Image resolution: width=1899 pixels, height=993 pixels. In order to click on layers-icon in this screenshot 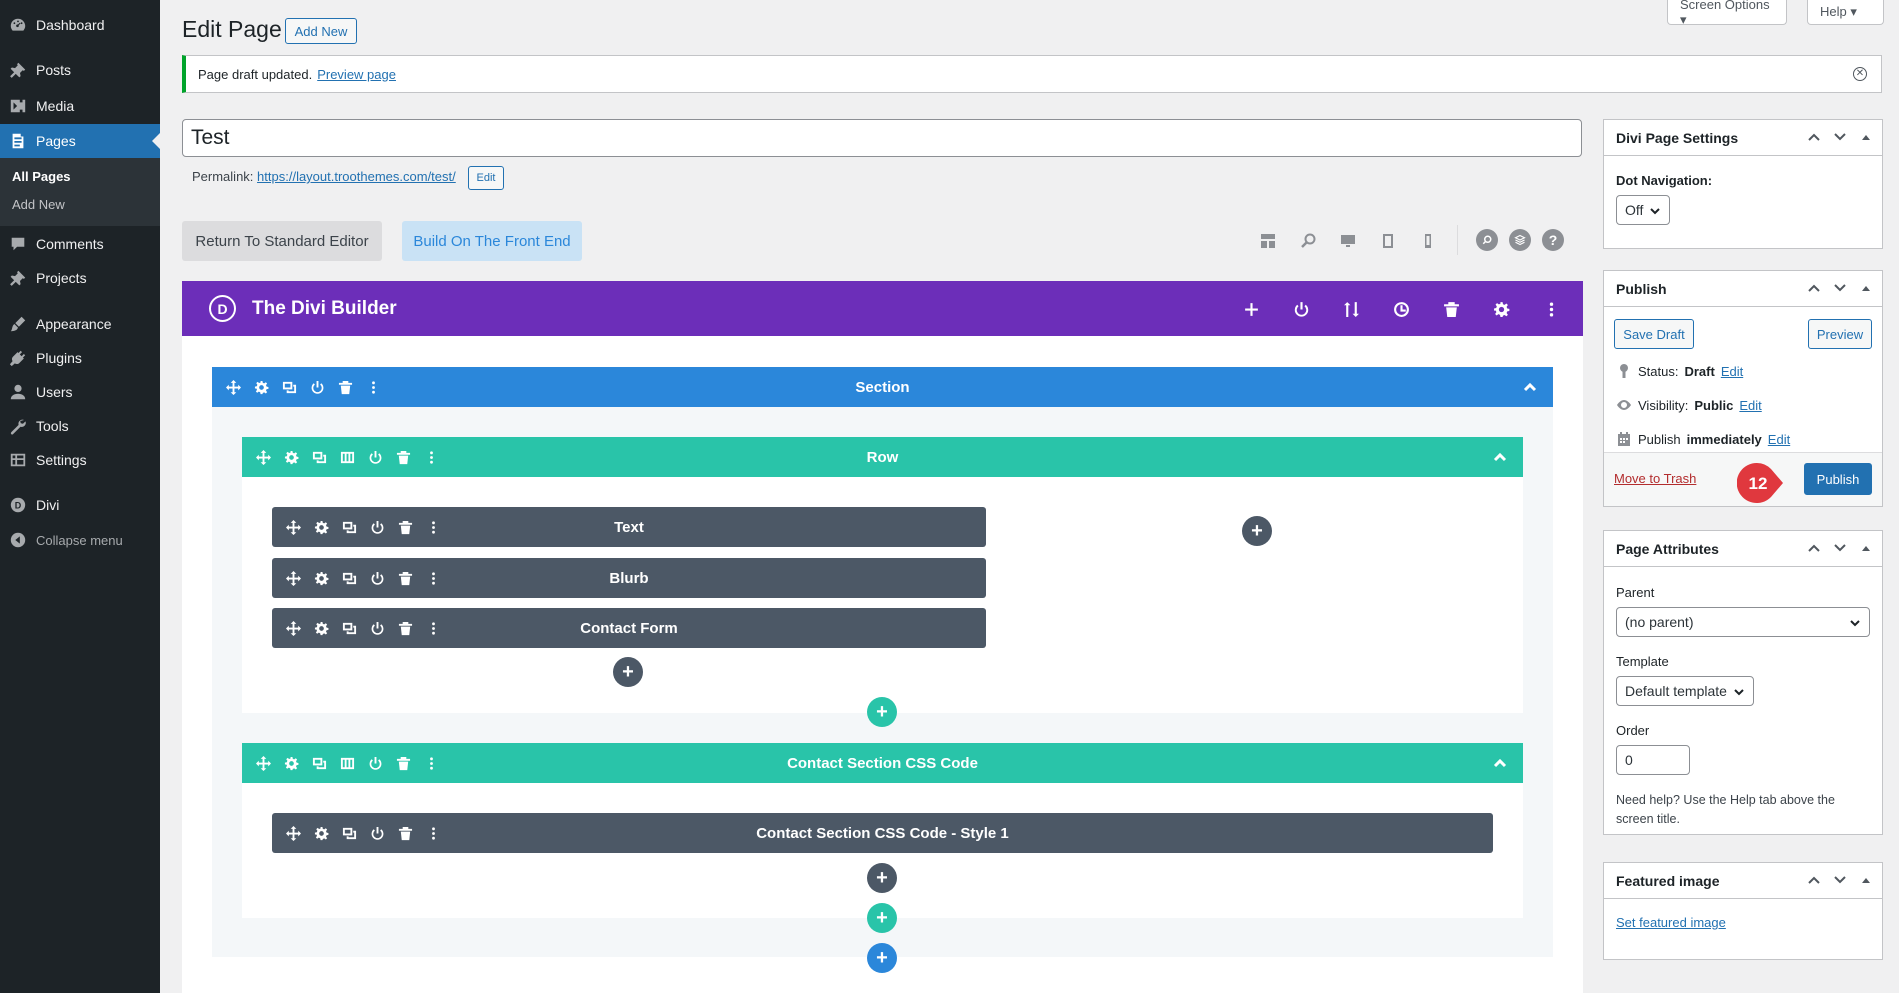, I will do `click(1520, 240)`.